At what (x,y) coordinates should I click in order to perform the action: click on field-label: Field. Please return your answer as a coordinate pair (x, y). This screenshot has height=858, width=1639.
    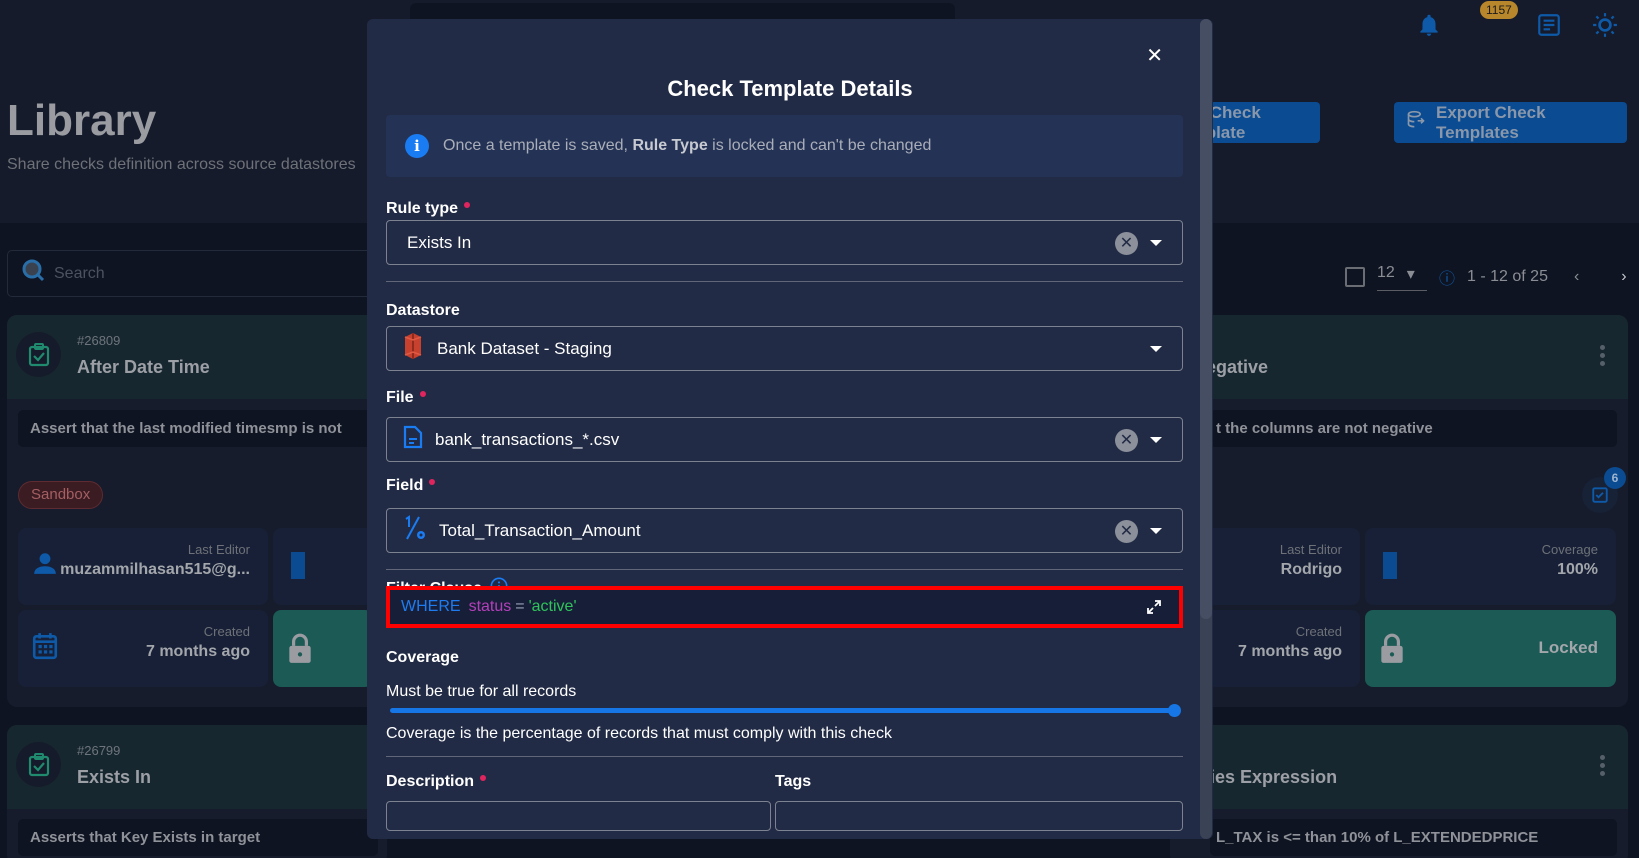
    Looking at the image, I should click on (411, 486).